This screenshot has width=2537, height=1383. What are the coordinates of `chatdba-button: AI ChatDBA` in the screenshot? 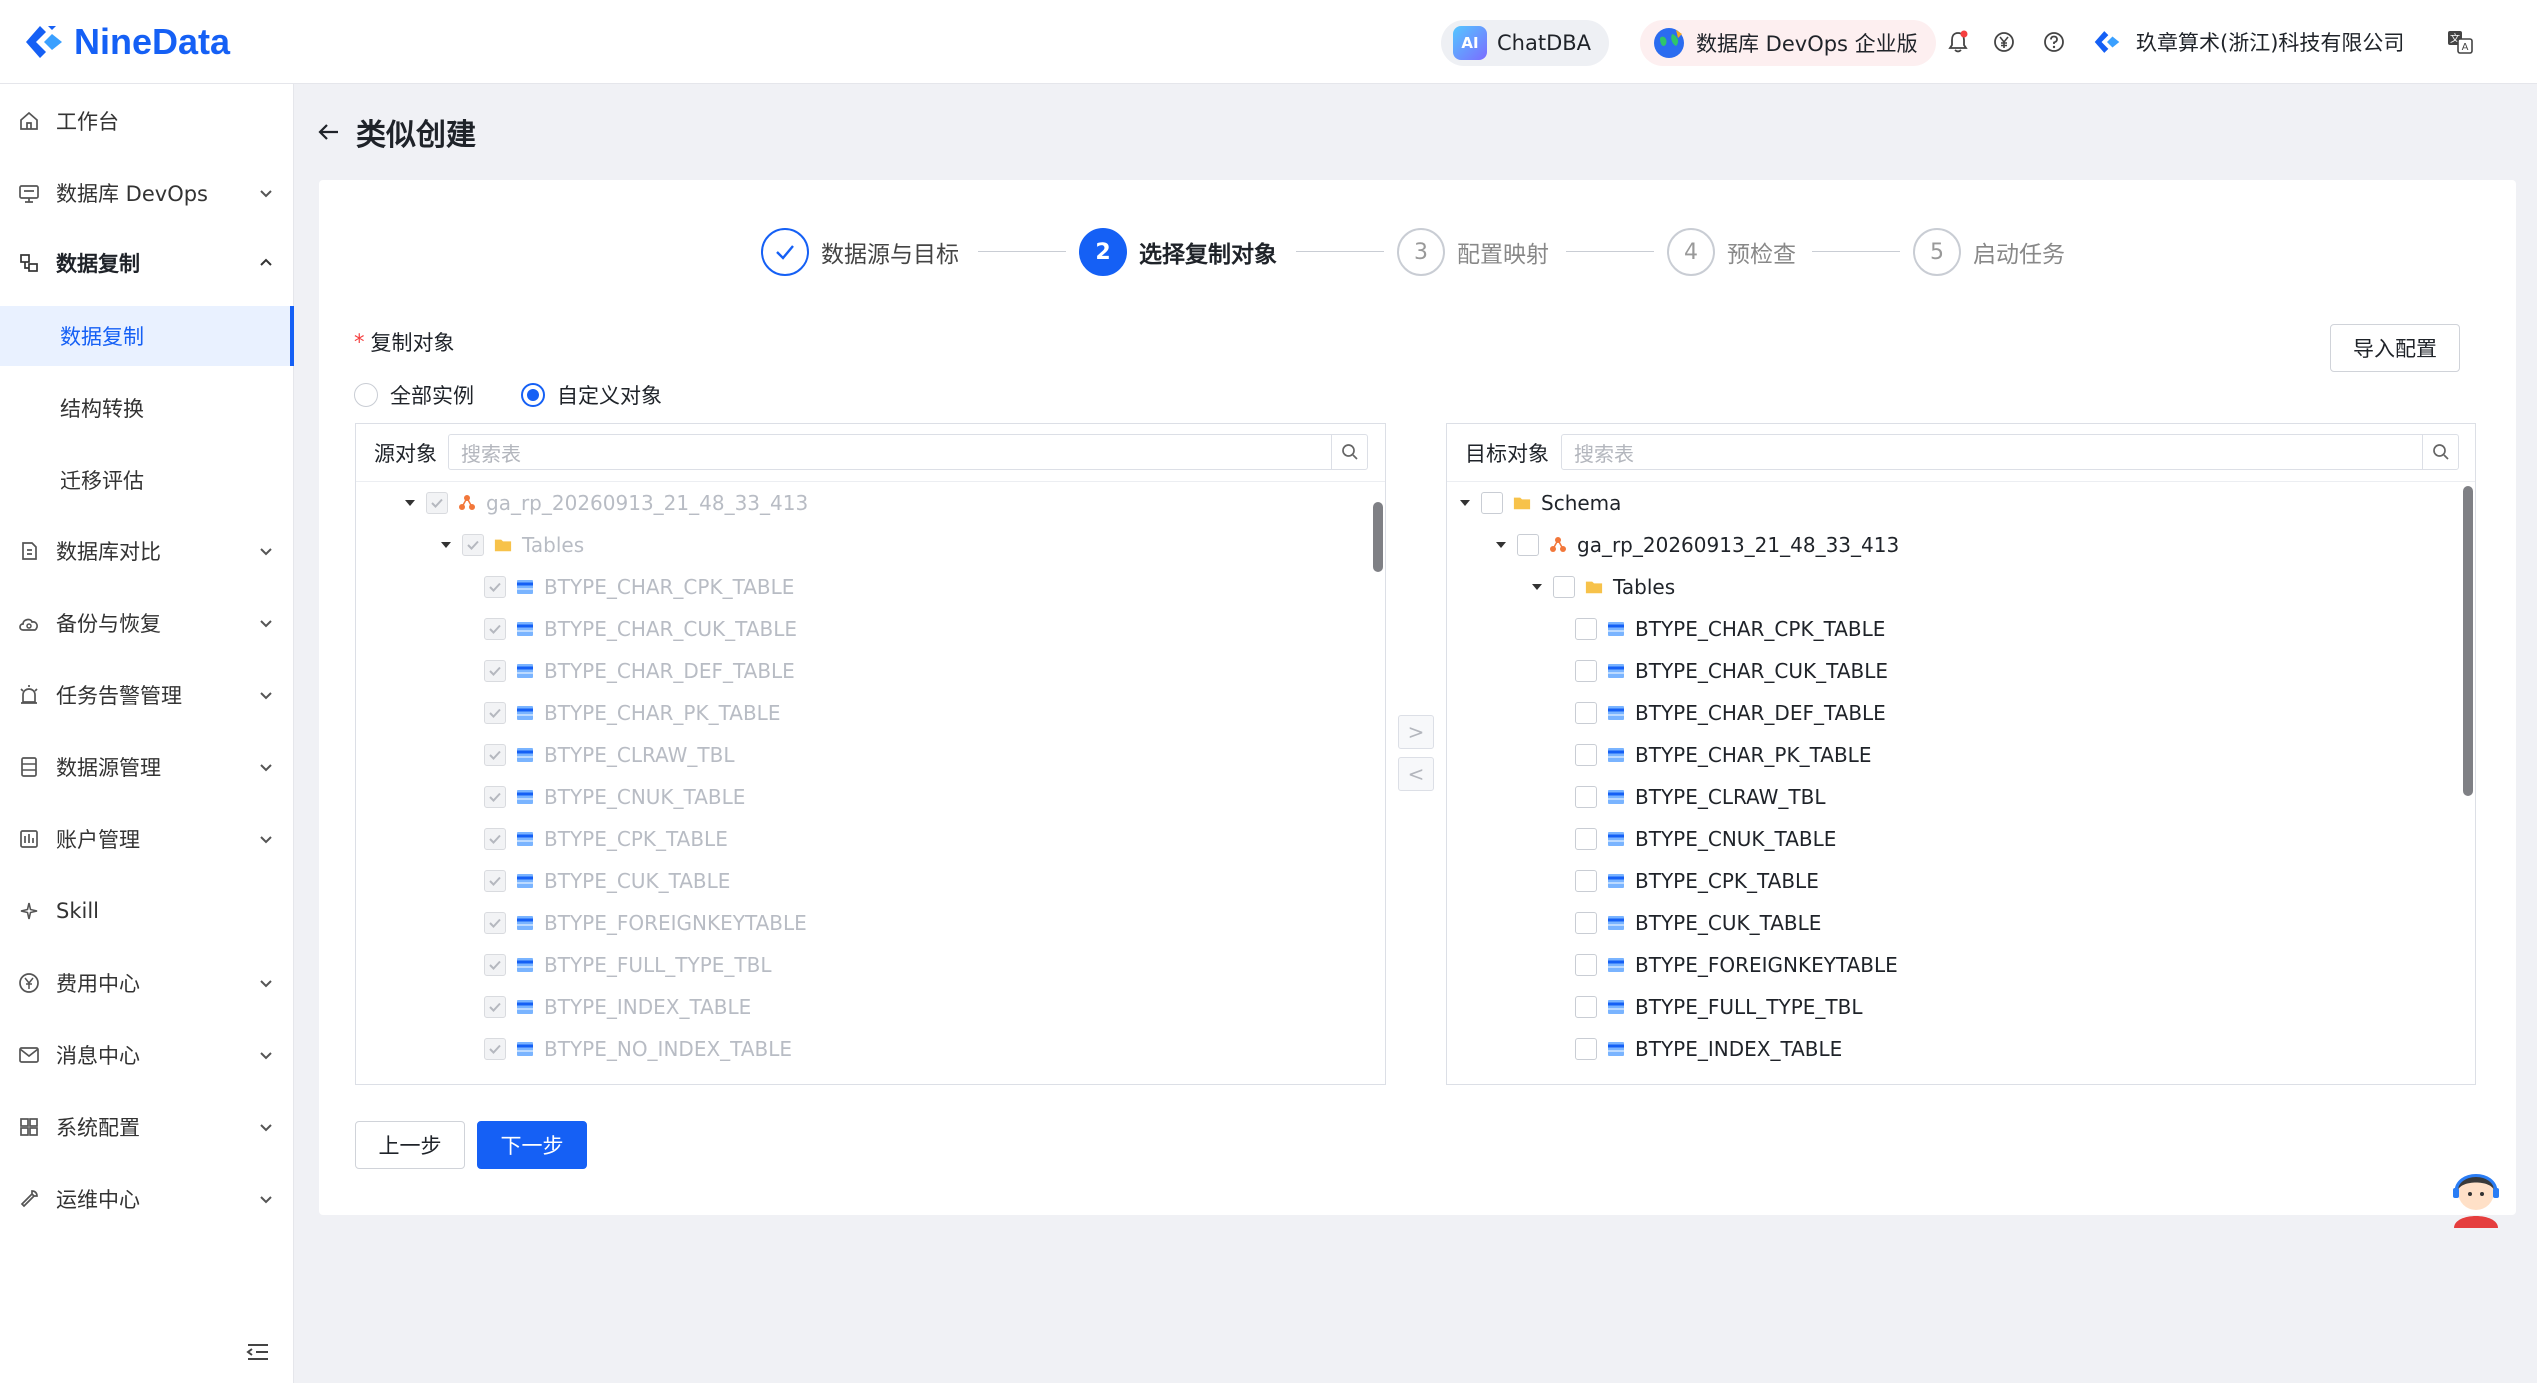 It's located at (1525, 43).